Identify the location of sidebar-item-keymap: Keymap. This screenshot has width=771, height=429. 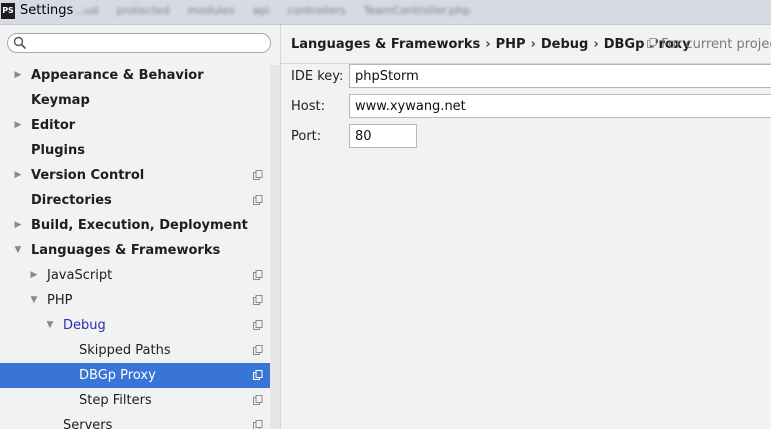
(140, 100).